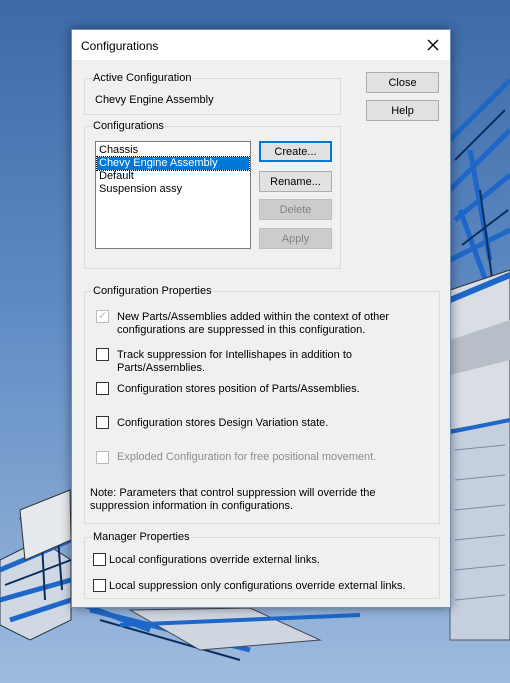 The width and height of the screenshot is (510, 683). Describe the element at coordinates (402, 110) in the screenshot. I see `help-button: Help` at that location.